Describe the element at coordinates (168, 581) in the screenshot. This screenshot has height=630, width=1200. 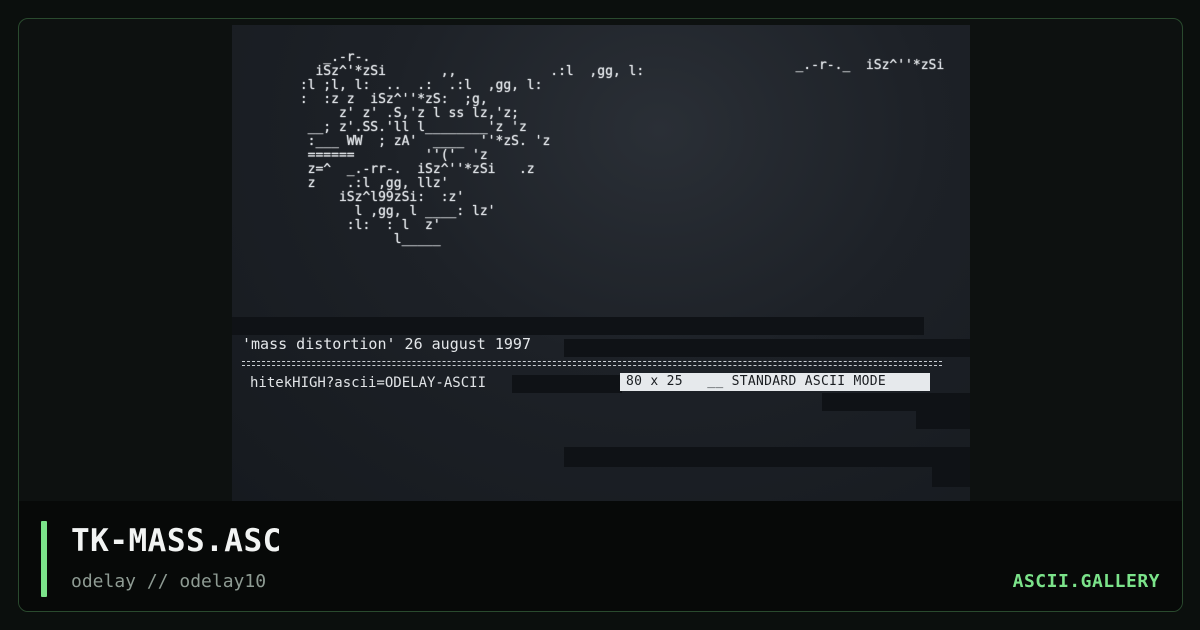
I see `artwork-author: odelay // odelay10` at that location.